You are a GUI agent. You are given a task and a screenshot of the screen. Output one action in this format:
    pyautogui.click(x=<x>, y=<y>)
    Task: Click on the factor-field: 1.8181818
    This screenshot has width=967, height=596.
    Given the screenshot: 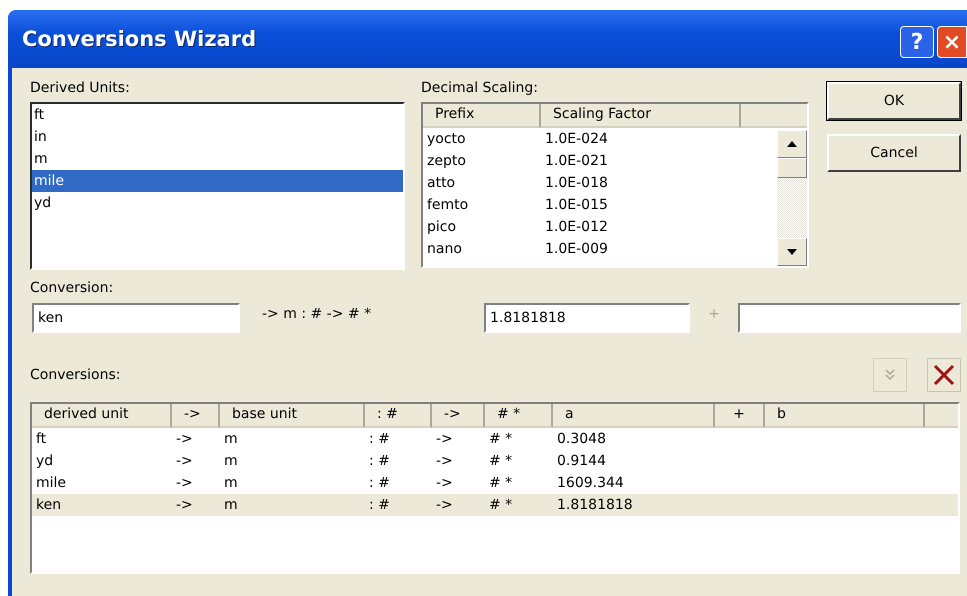 What is the action you would take?
    pyautogui.click(x=587, y=318)
    